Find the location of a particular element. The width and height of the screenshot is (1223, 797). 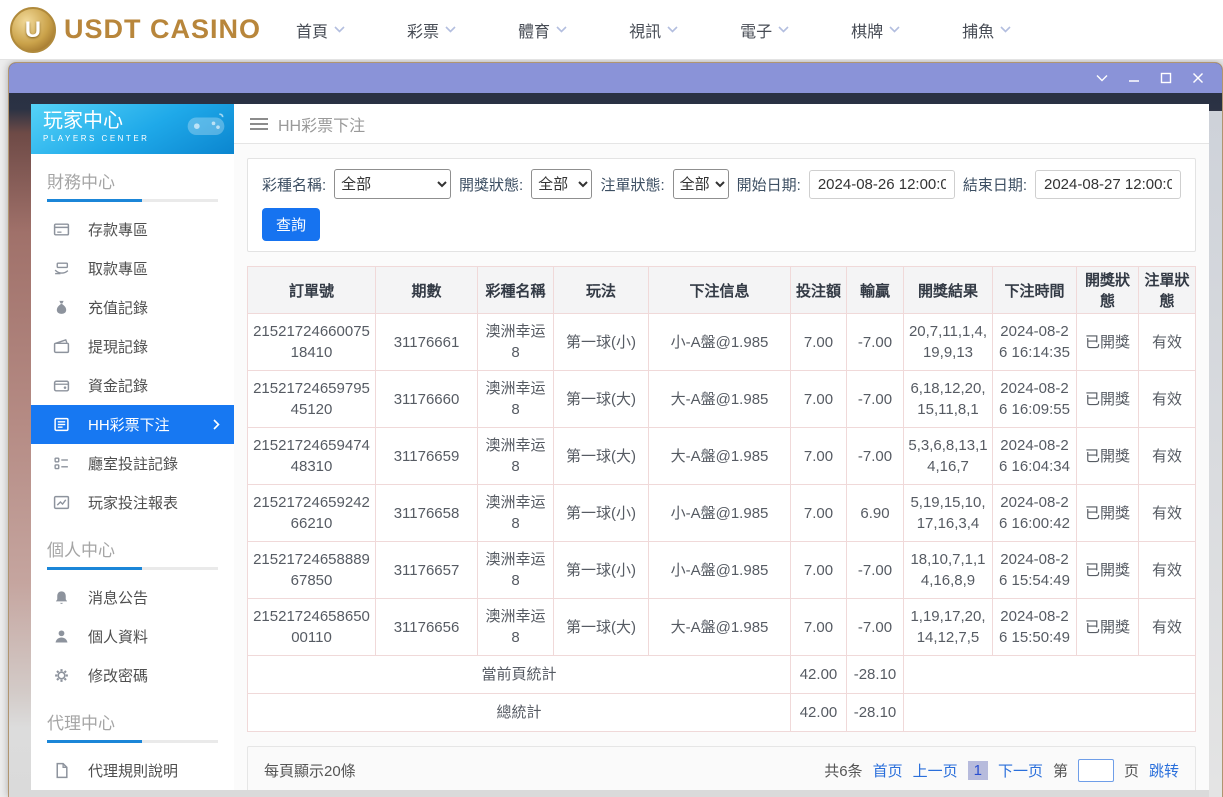

table-cell: 2152172465865000110 is located at coordinates (311, 627).